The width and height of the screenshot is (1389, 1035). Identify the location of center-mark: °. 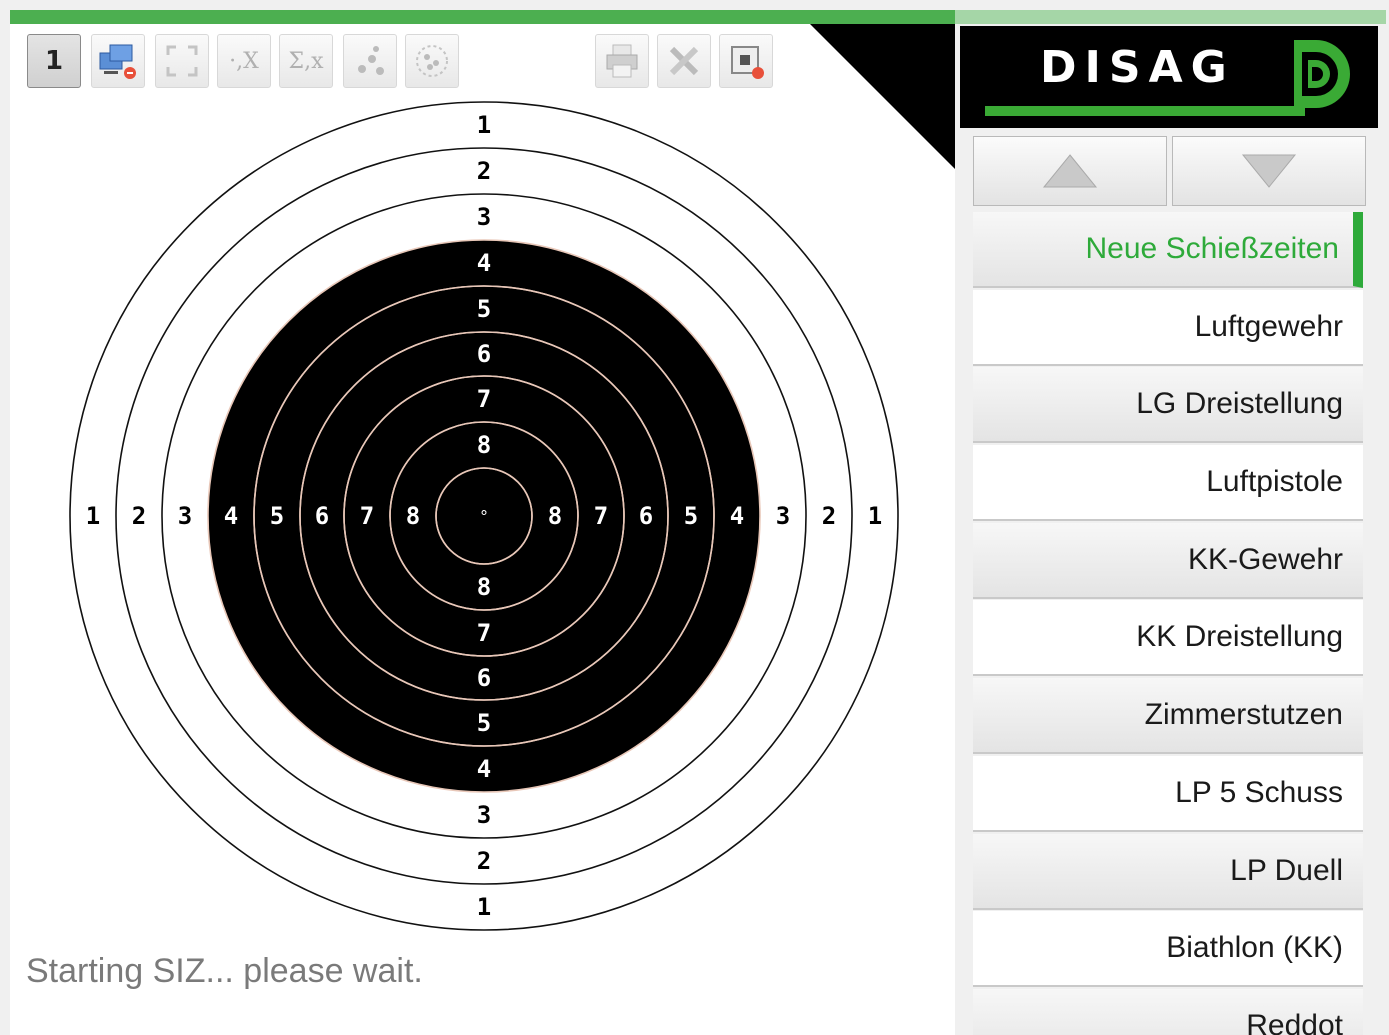
(484, 516).